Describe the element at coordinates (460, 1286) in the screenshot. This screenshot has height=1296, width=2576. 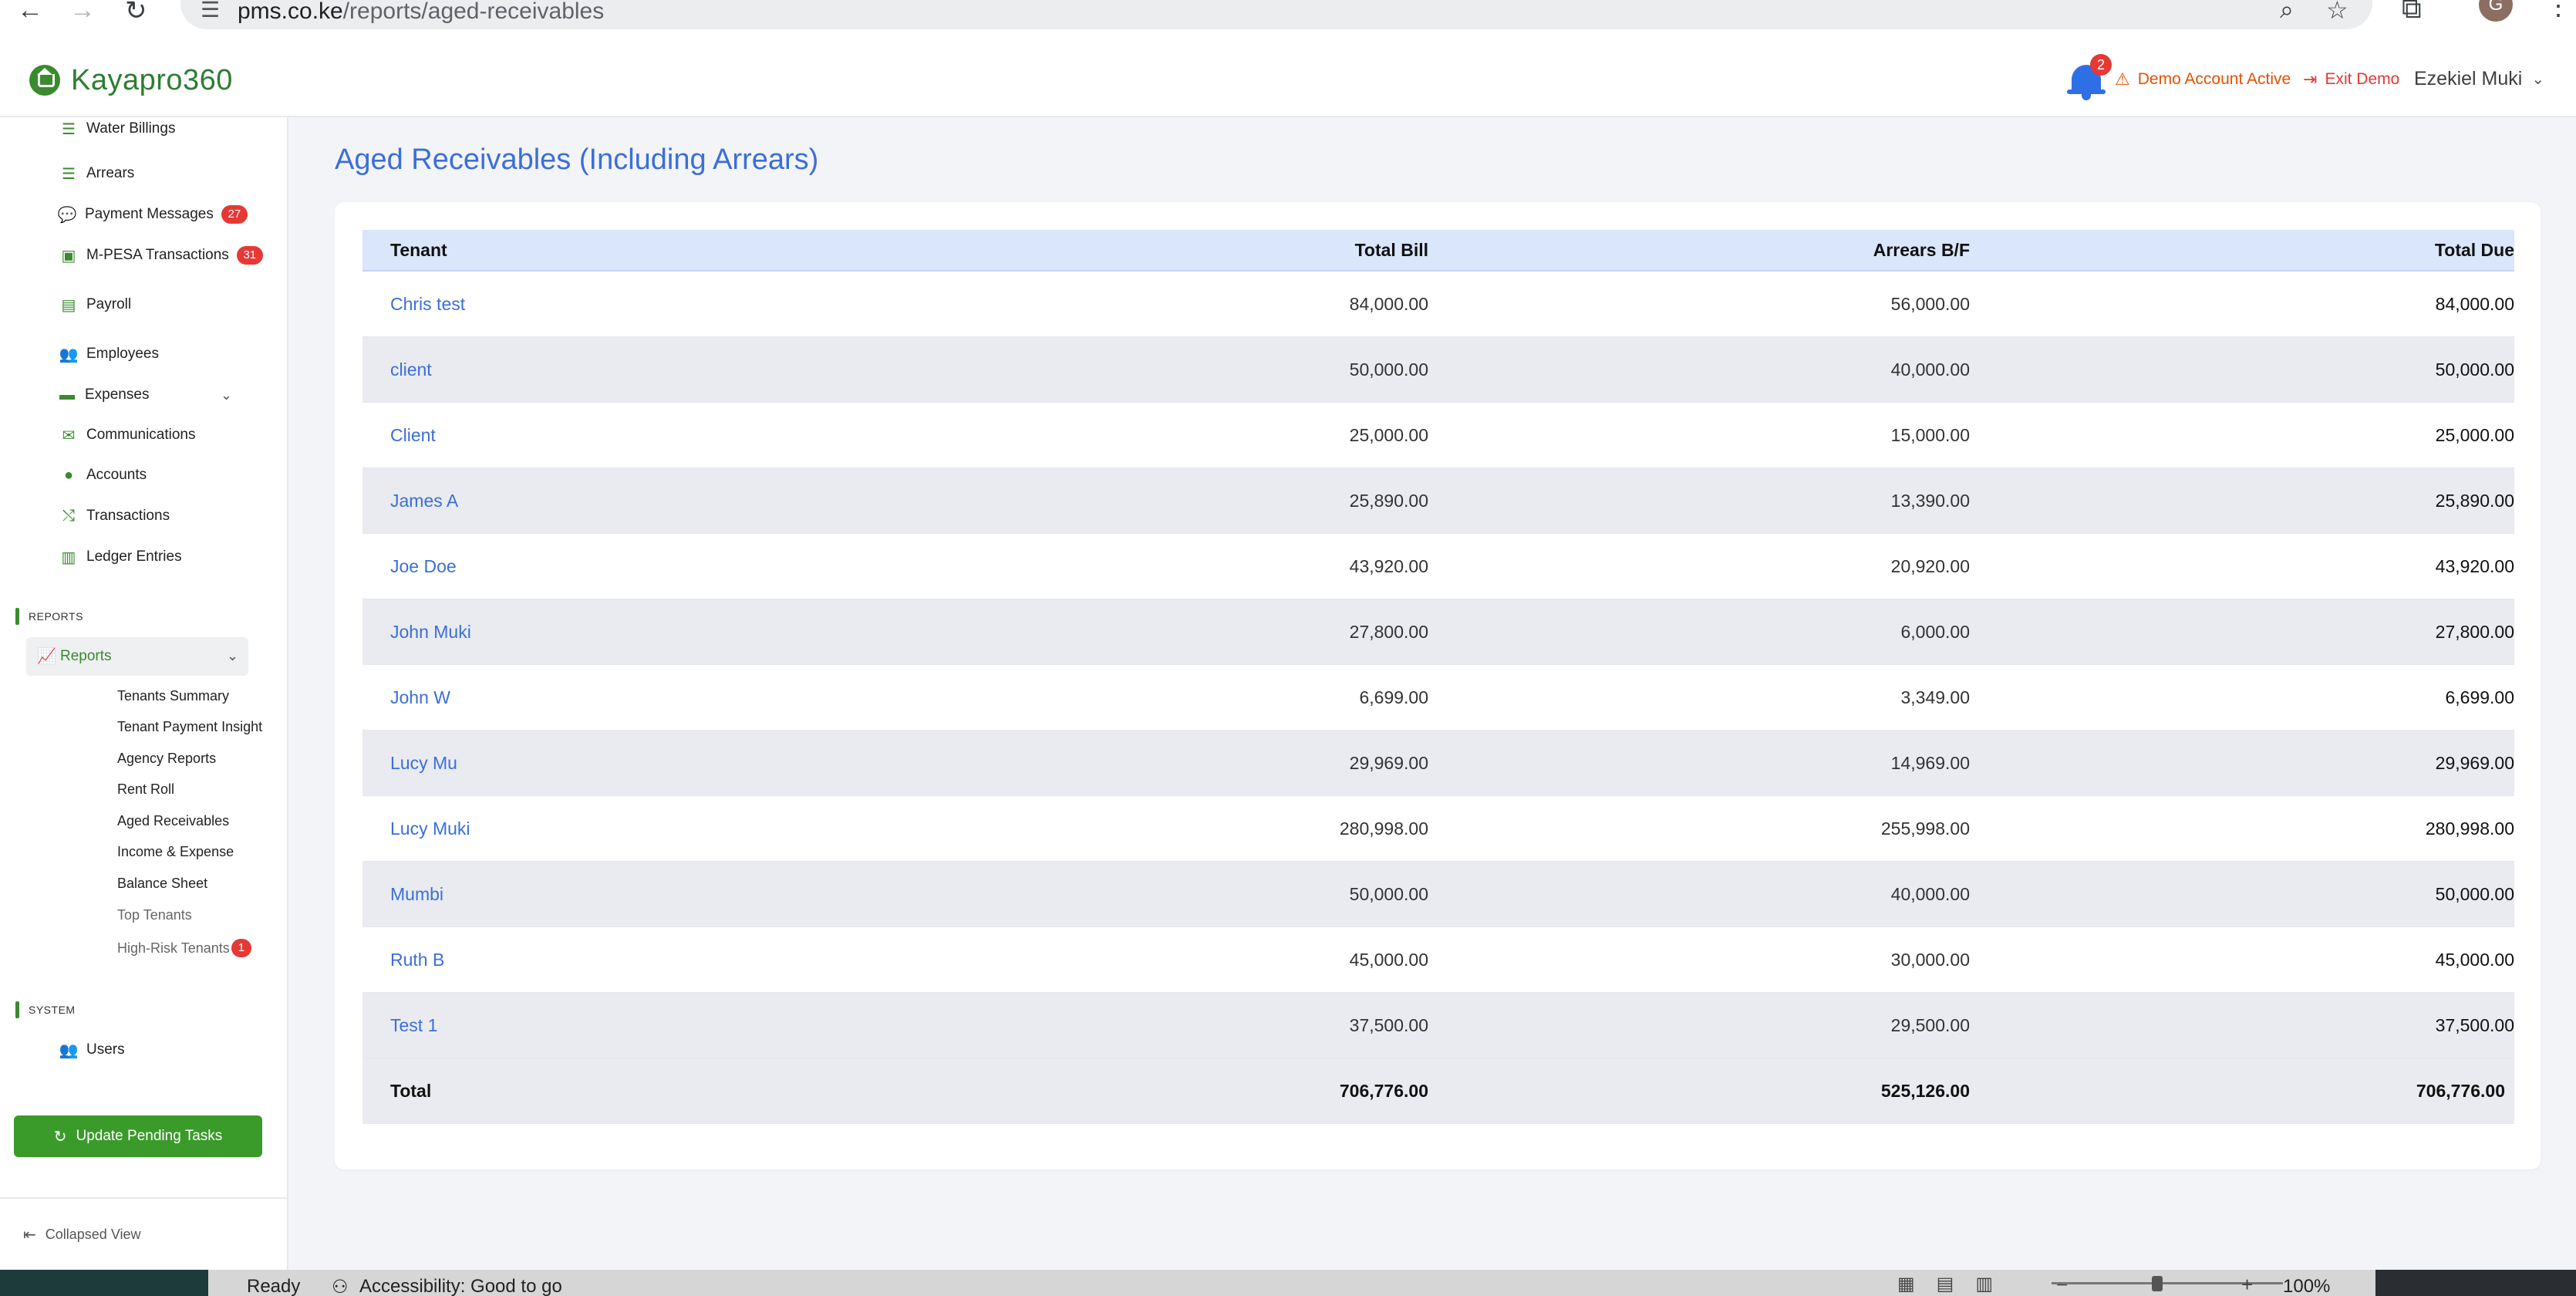
I see `accessibility-status: Accessibility: Good to go` at that location.